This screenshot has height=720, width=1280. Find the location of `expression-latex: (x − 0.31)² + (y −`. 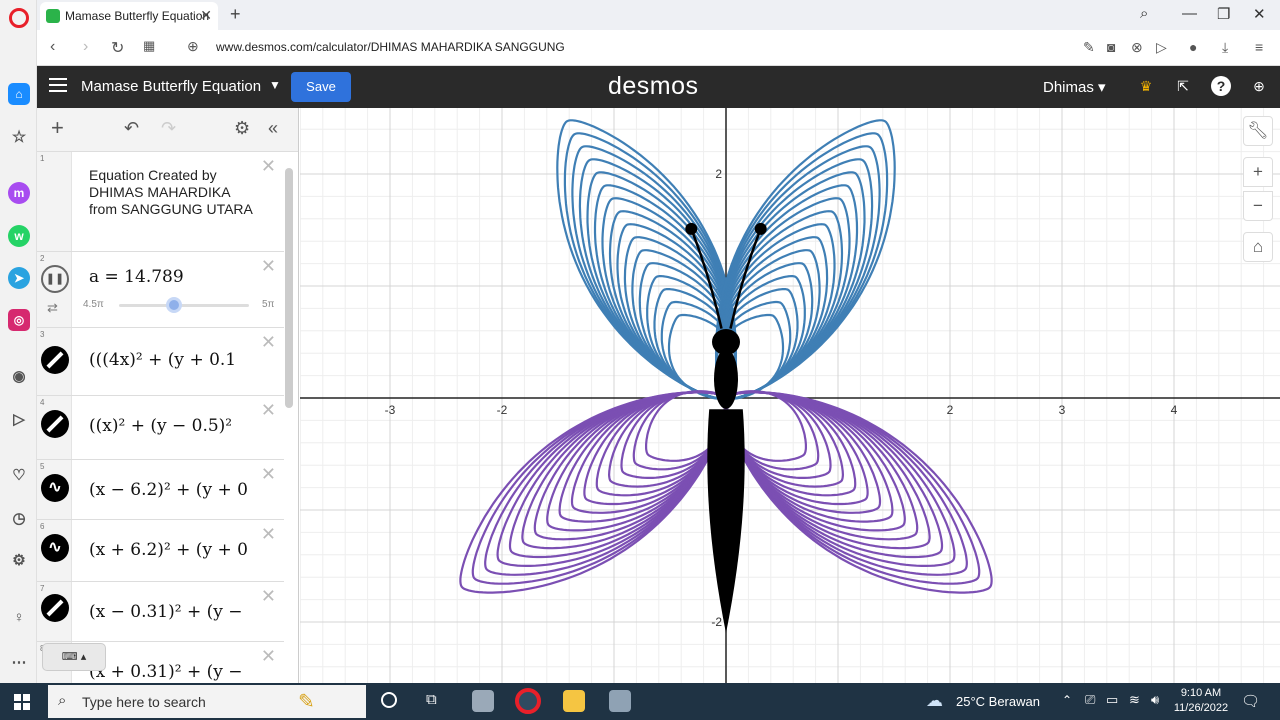

expression-latex: (x − 0.31)² + (y − is located at coordinates (179, 612).